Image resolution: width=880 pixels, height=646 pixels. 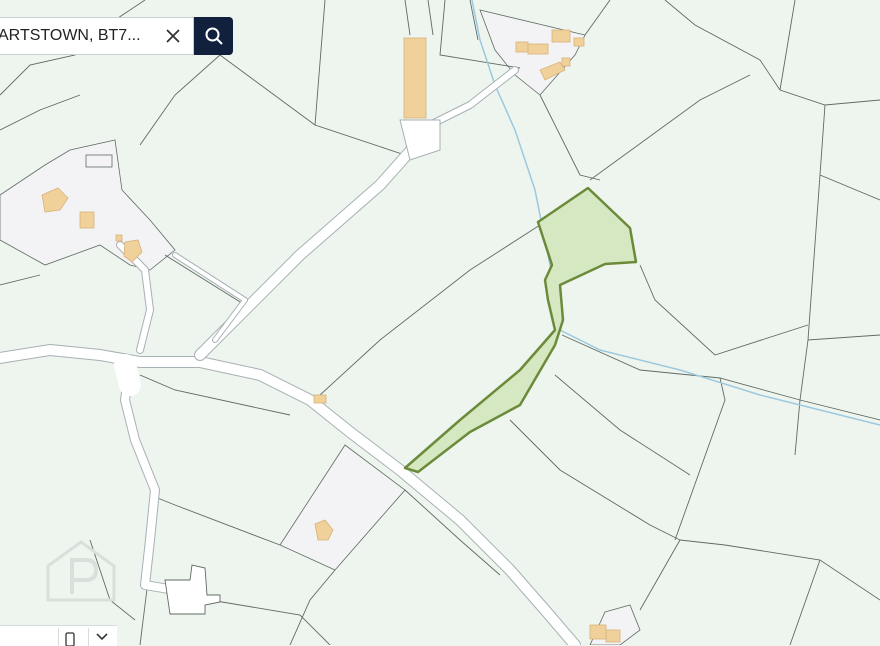 I want to click on control-field, so click(x=26, y=636).